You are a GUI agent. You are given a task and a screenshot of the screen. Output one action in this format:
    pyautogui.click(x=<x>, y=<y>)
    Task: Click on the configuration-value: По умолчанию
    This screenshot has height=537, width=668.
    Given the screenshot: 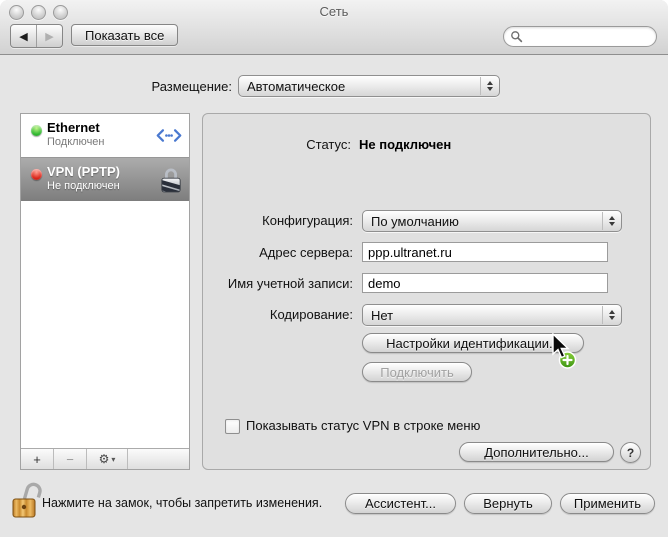 What is the action you would take?
    pyautogui.click(x=415, y=221)
    